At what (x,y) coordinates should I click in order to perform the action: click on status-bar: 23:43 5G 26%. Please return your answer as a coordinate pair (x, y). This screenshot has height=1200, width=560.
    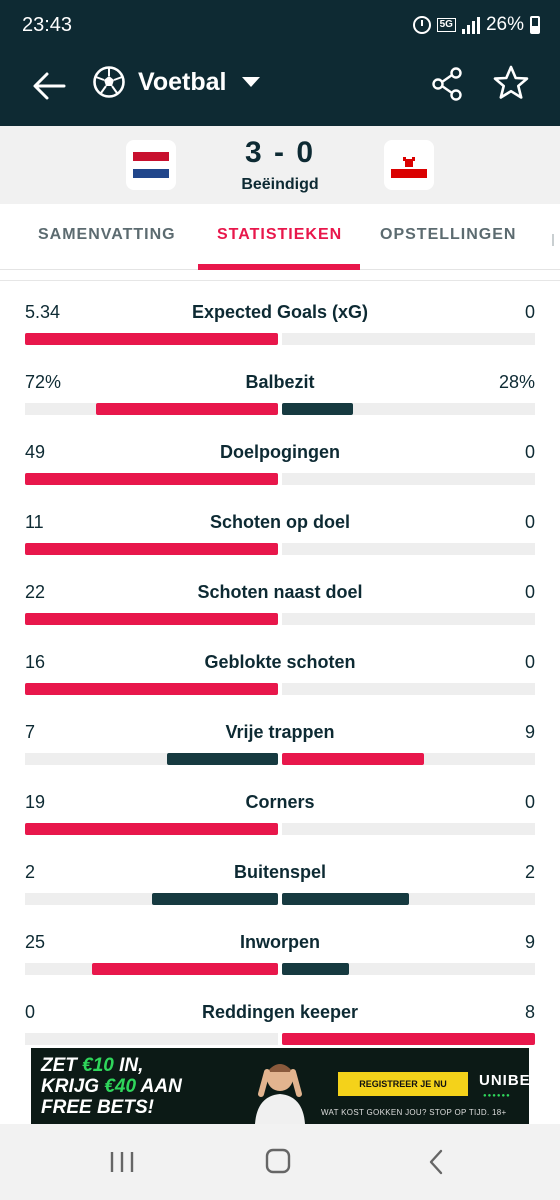
    Looking at the image, I should click on (280, 26).